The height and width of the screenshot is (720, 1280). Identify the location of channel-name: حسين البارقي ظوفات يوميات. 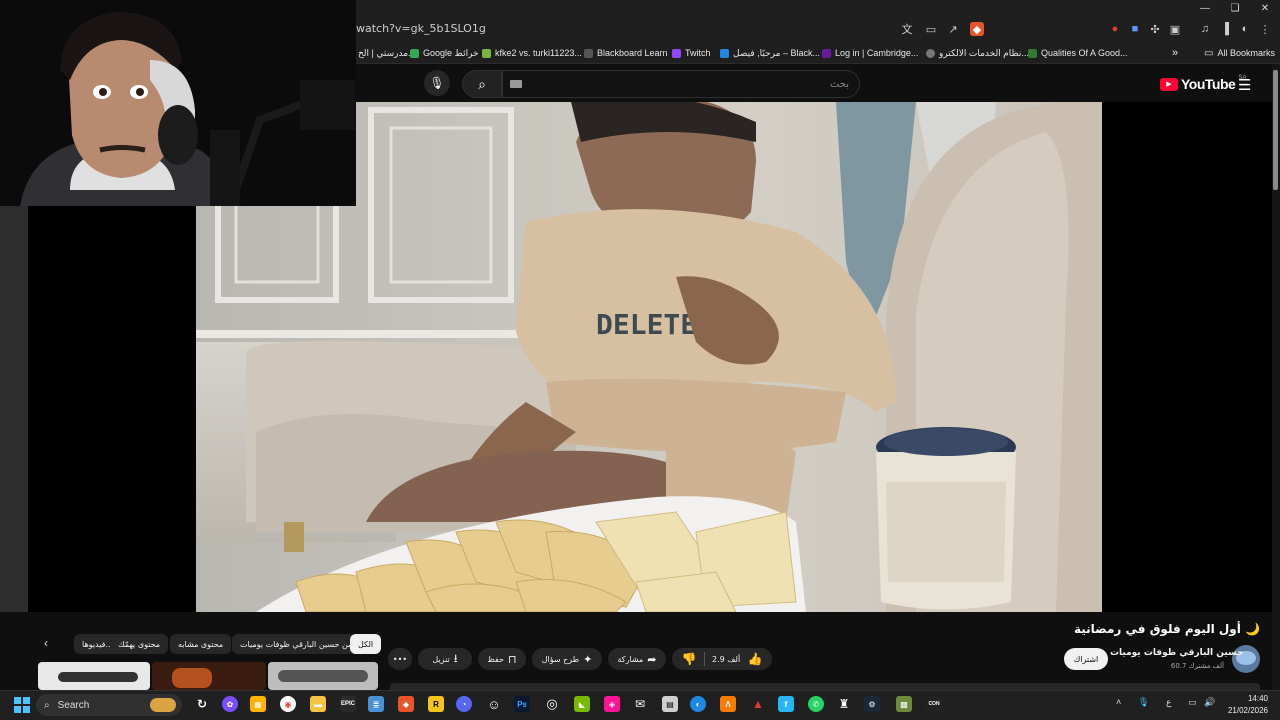
(1177, 653).